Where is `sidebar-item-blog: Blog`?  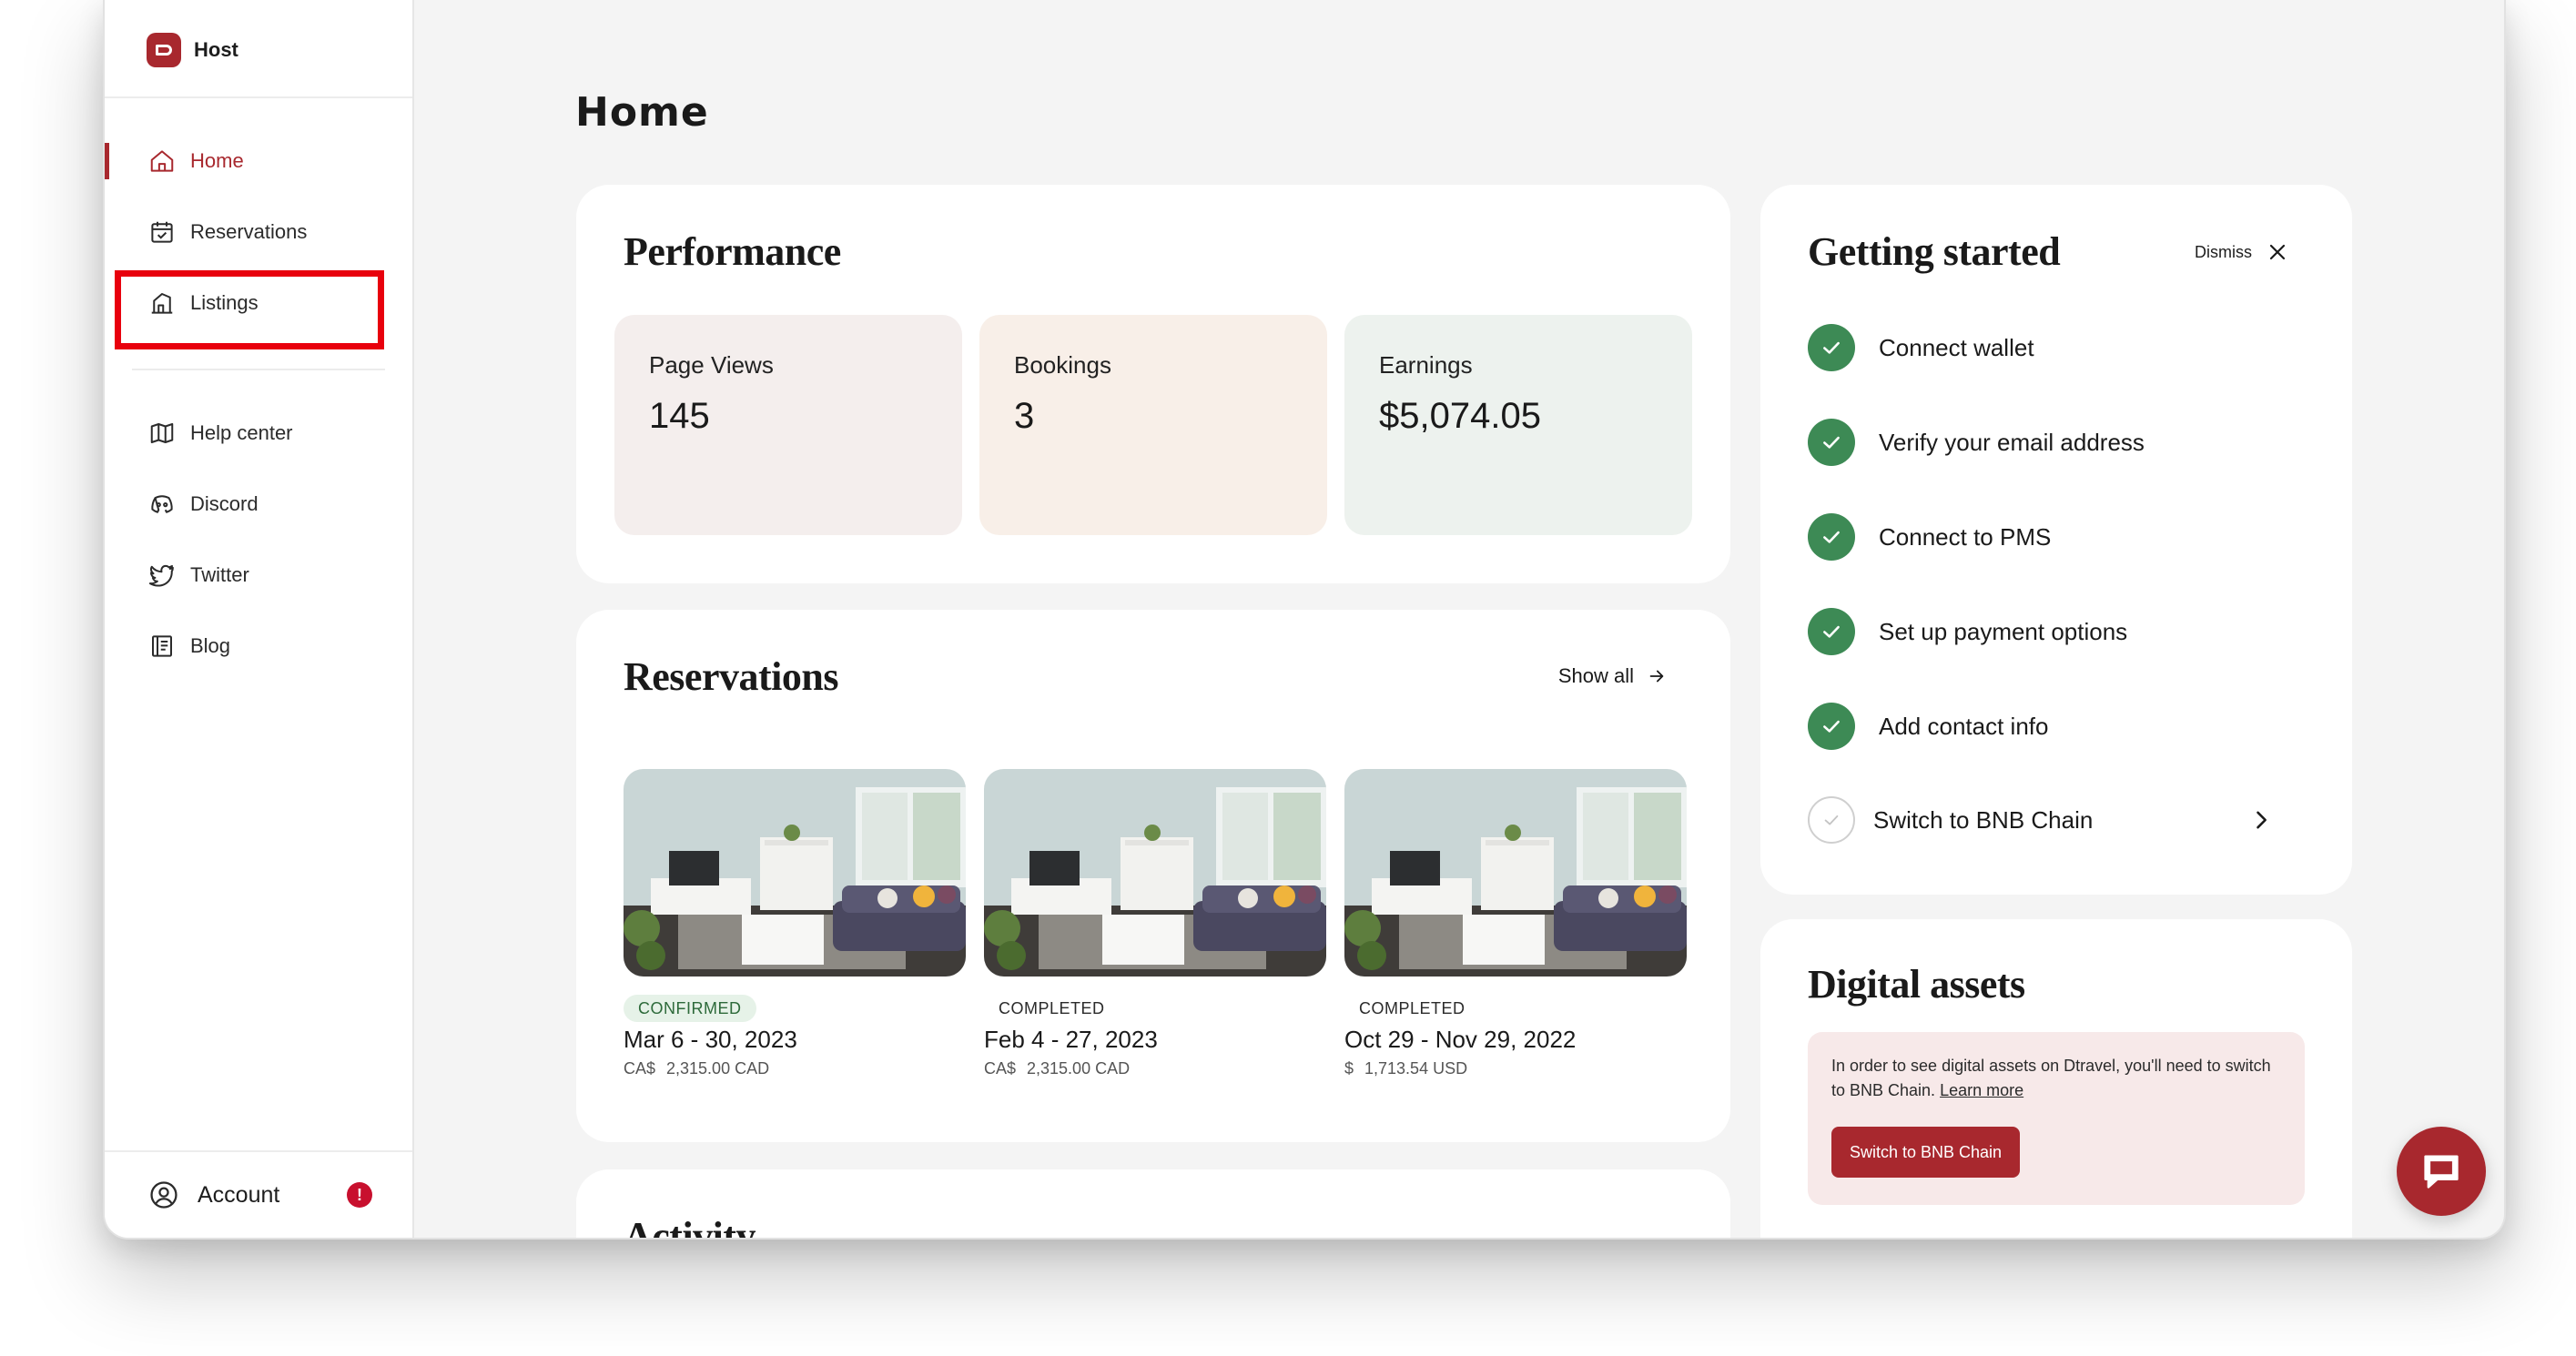 sidebar-item-blog: Blog is located at coordinates (258, 646).